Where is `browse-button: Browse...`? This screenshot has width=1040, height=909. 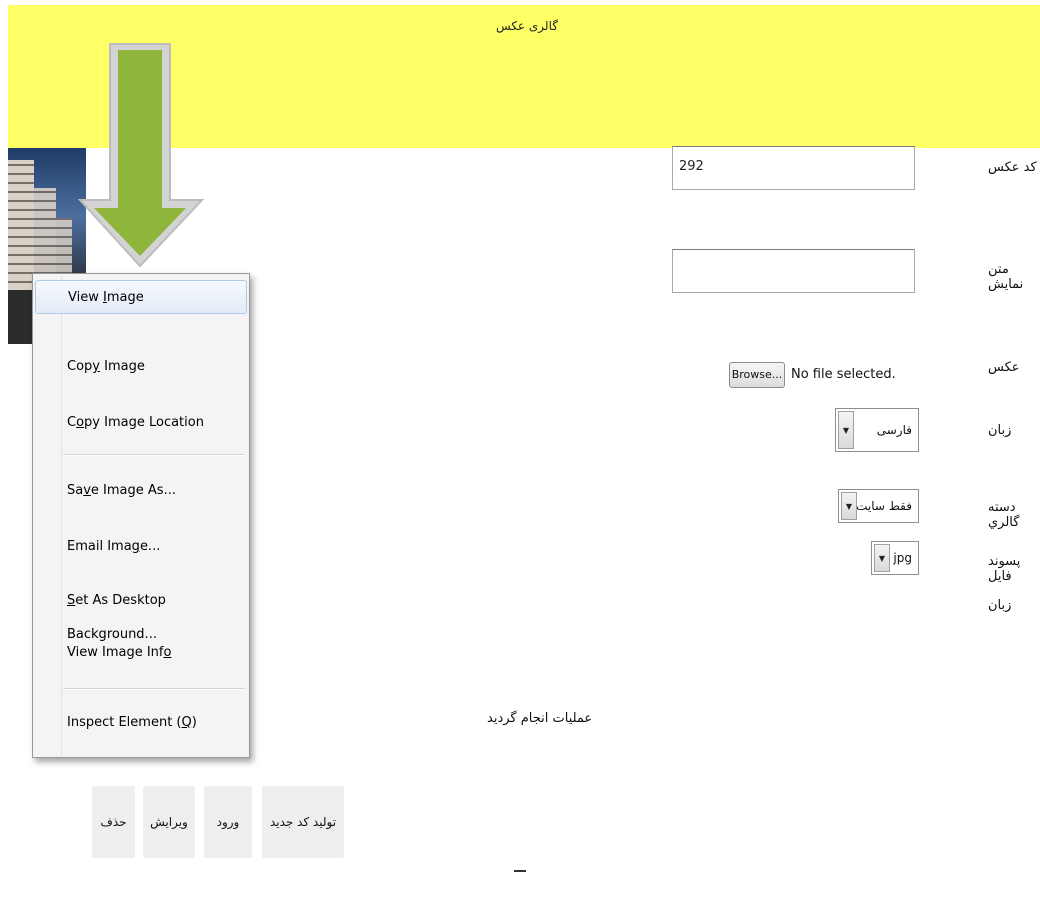 browse-button: Browse... is located at coordinates (757, 375).